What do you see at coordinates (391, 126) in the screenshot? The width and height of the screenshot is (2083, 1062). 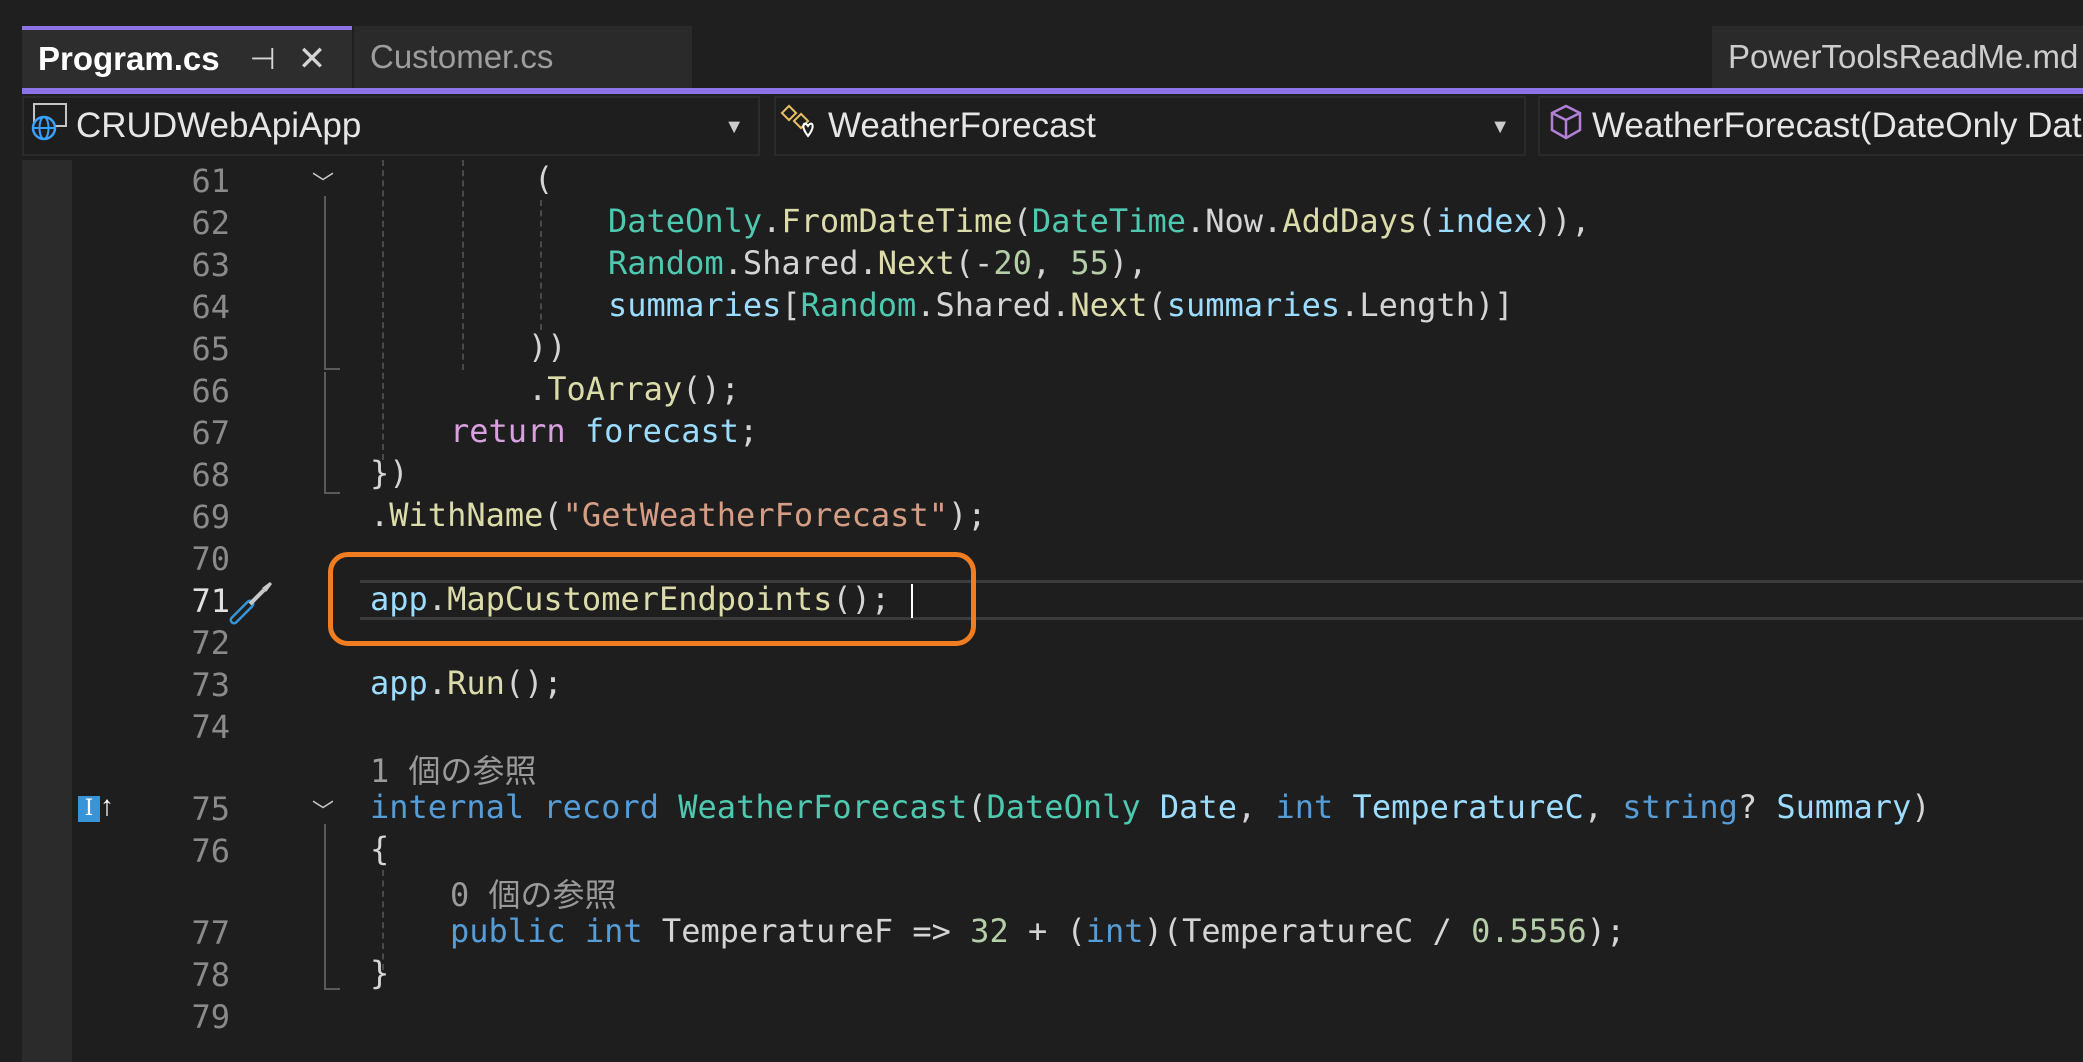 I see `project-dropdown: CRUDWebApiApp ▼` at bounding box center [391, 126].